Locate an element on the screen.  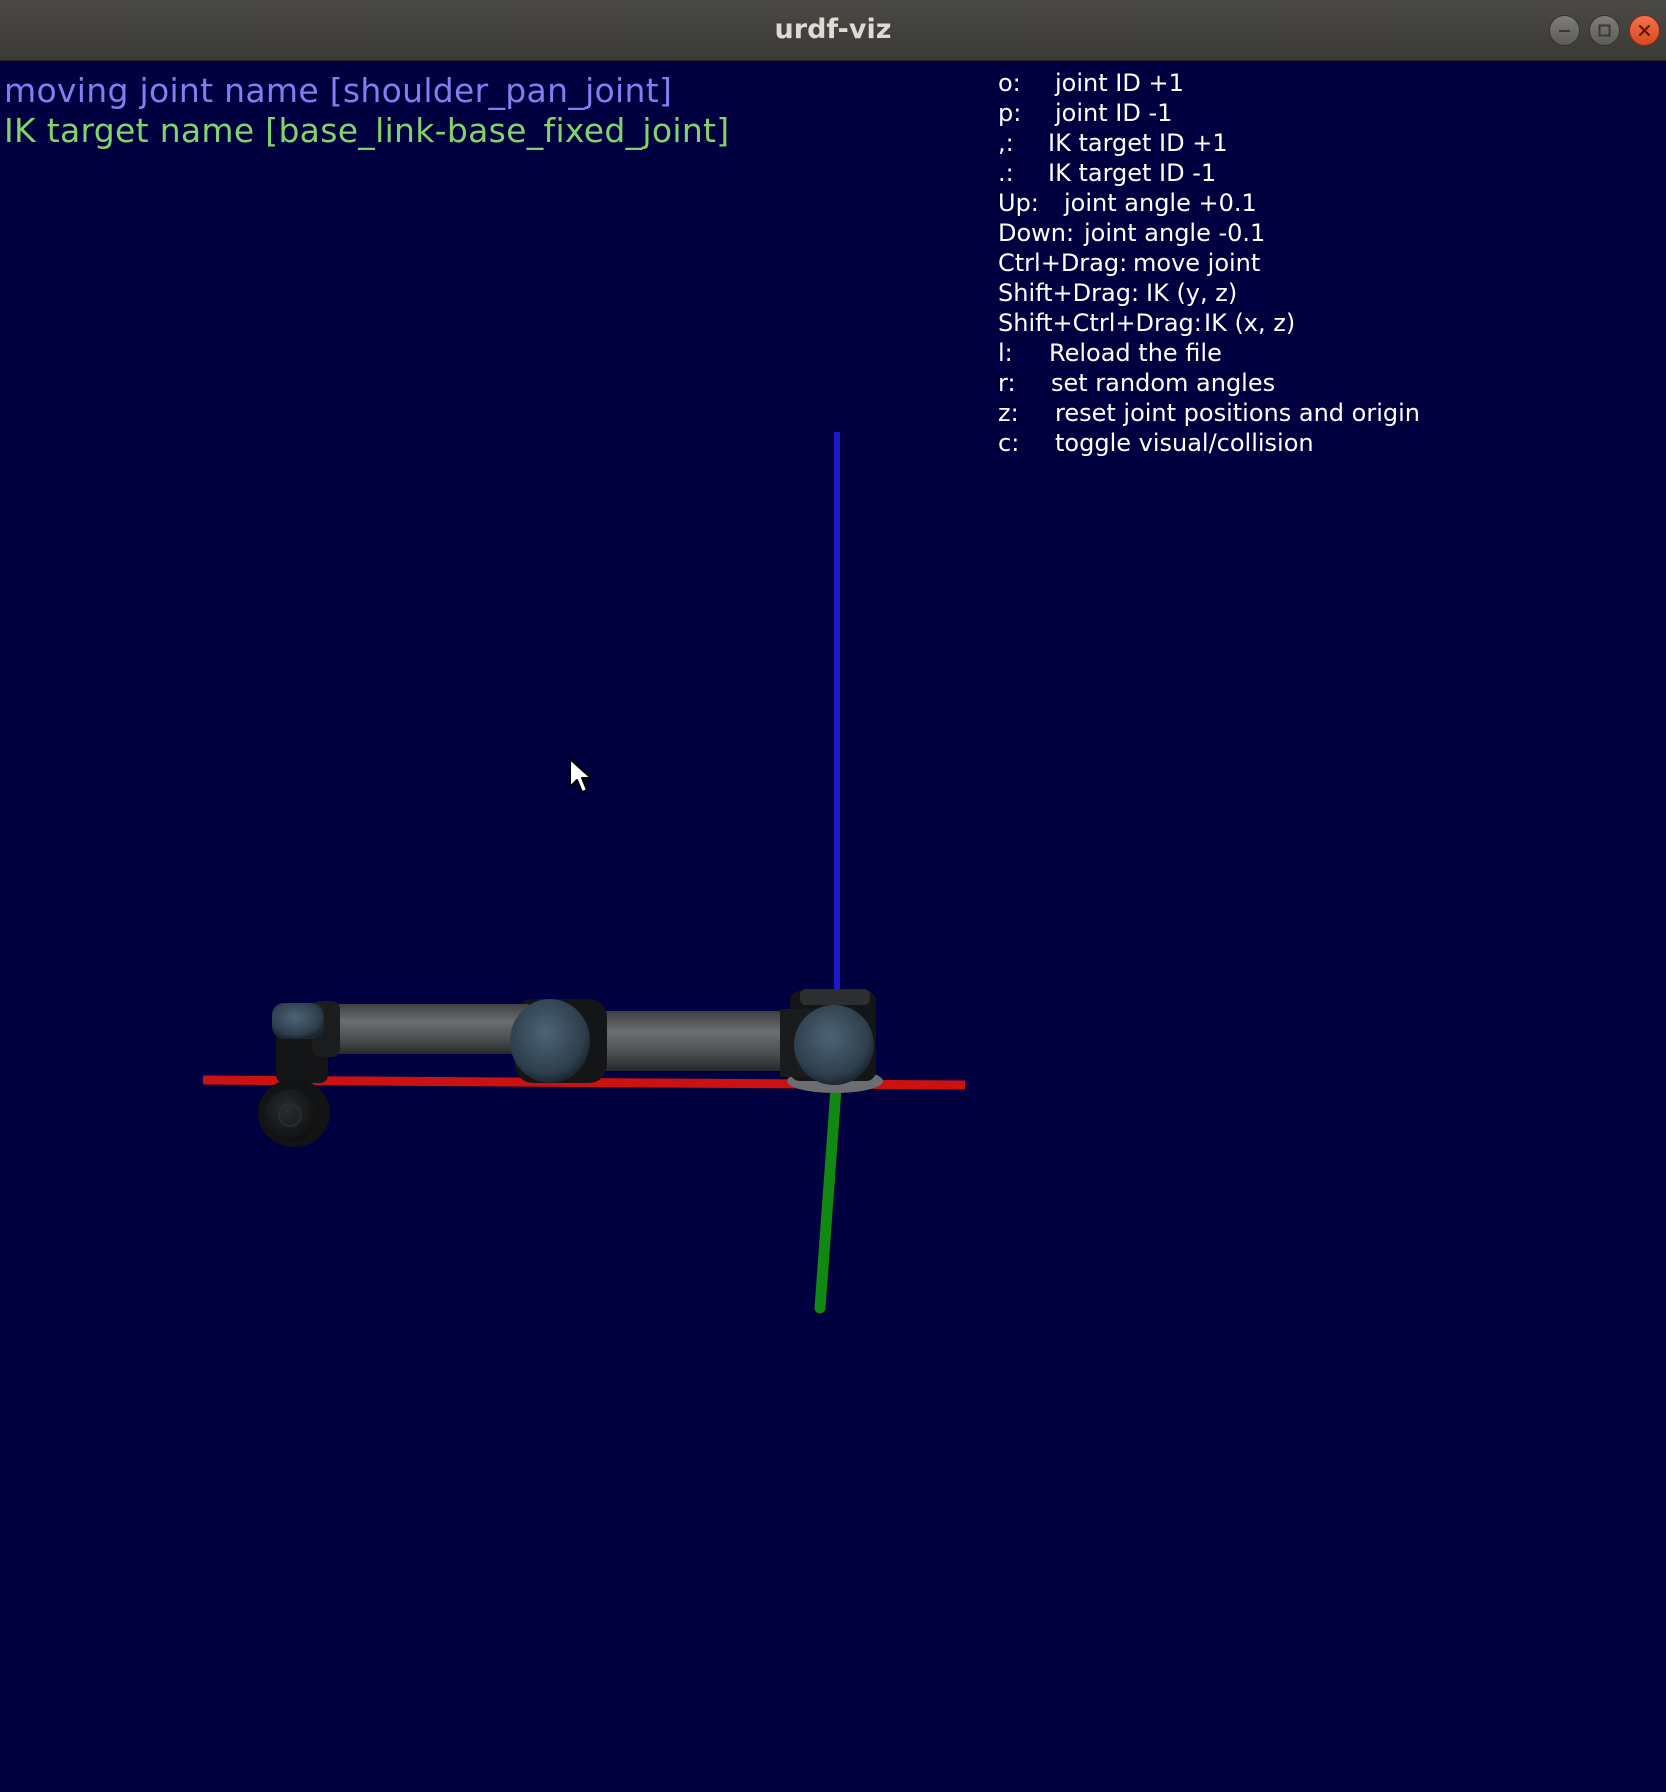
help-desc: joint angle +0.1 is located at coordinates (1160, 203).